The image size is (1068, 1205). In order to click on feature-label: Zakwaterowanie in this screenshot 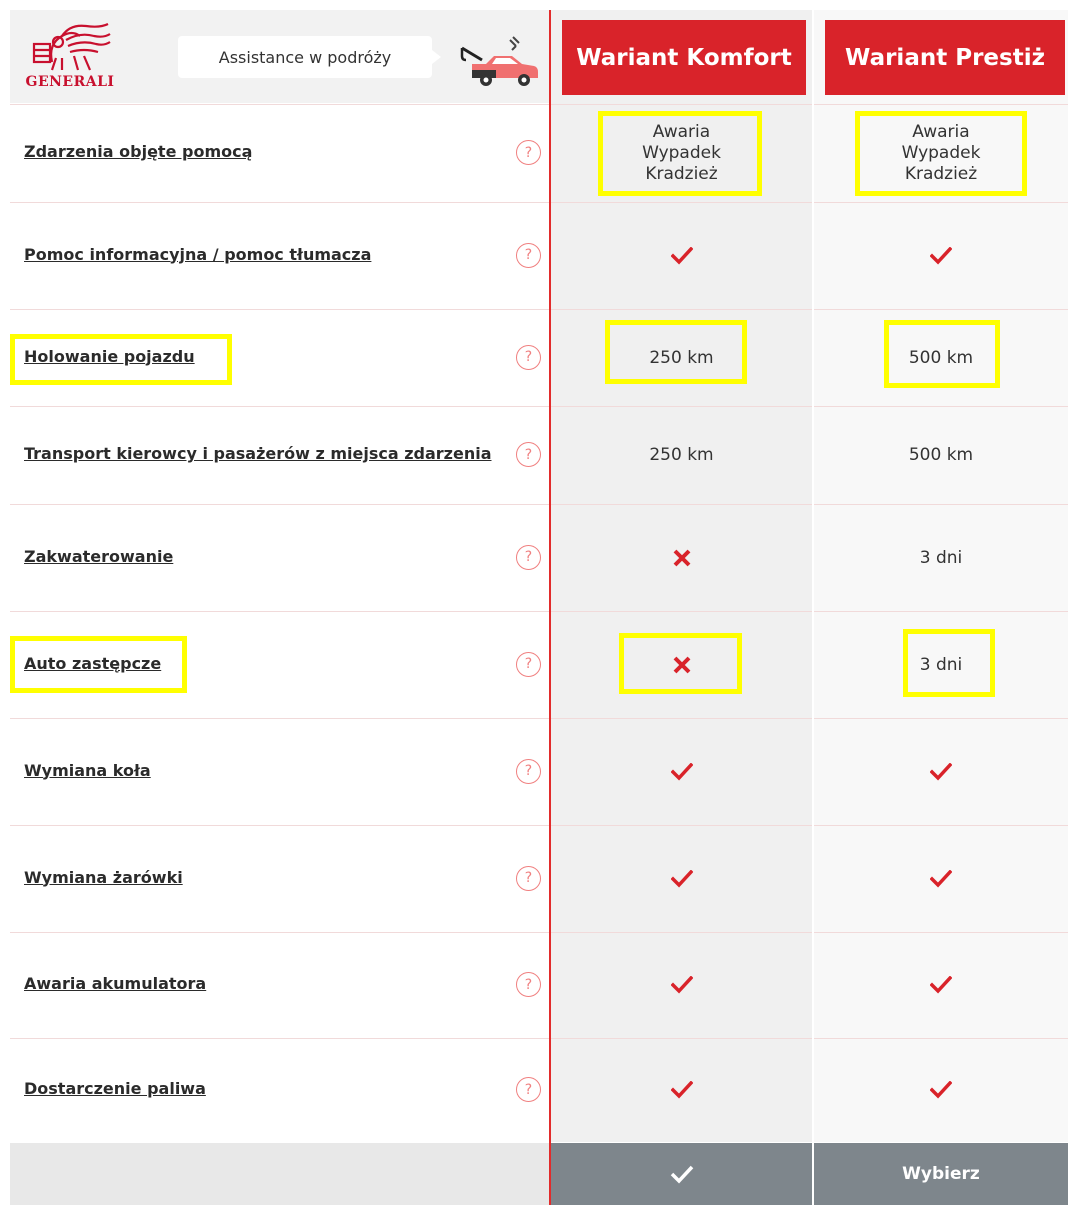, I will do `click(98, 556)`.